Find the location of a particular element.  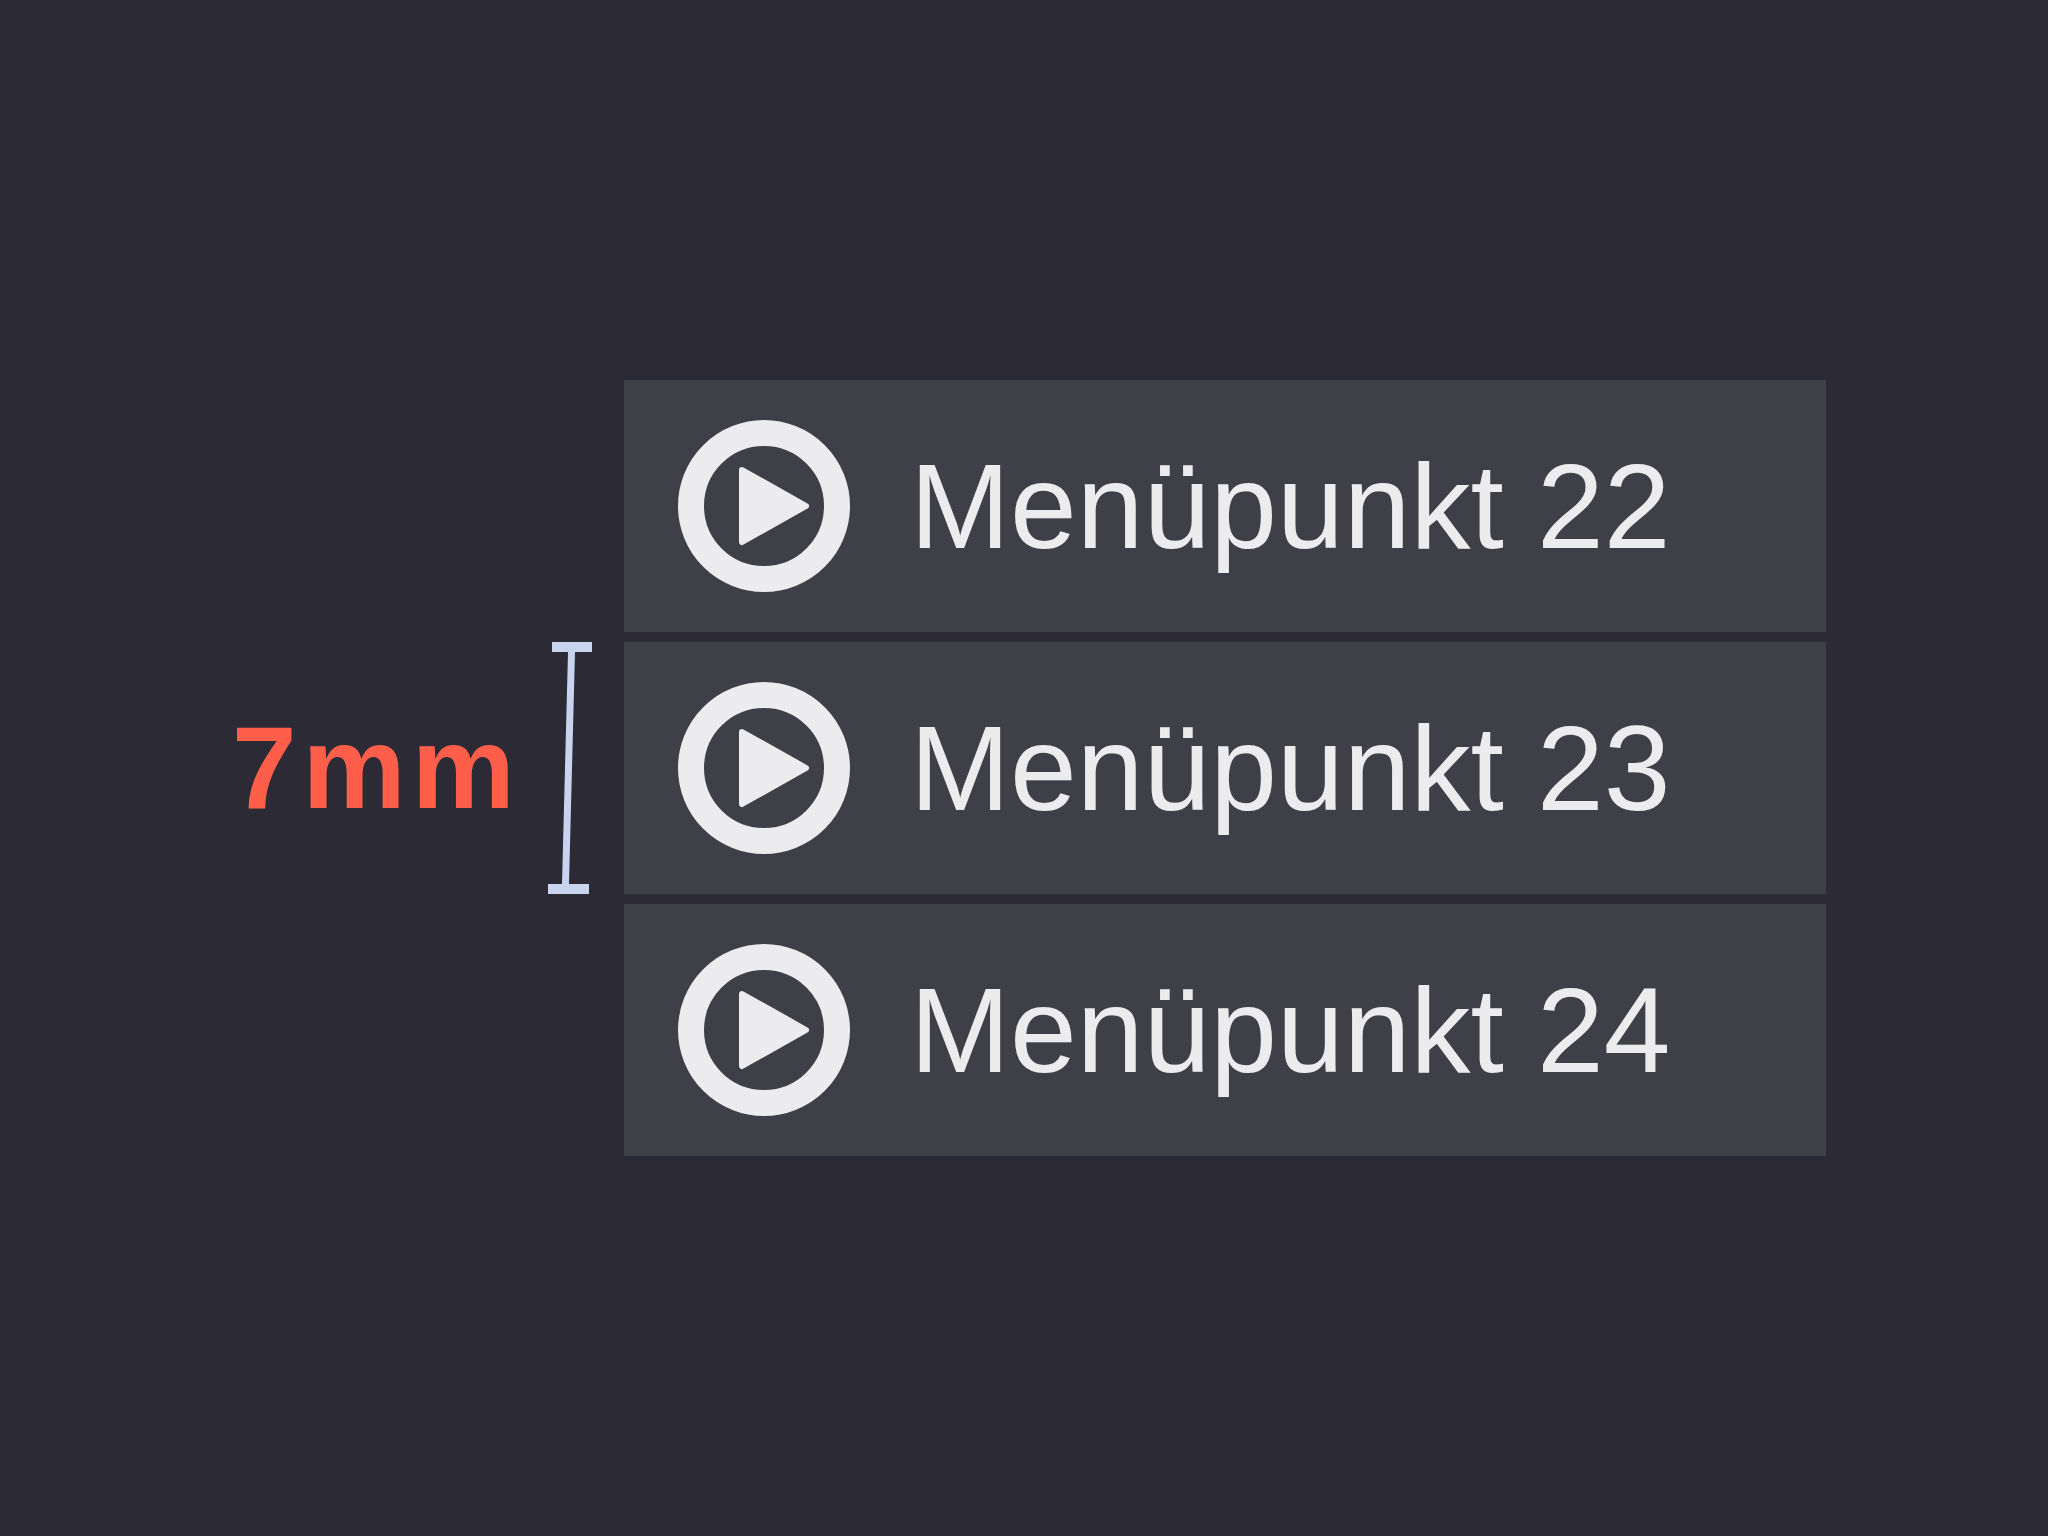

menu-item: Menüpunkt 22 is located at coordinates (1225, 506).